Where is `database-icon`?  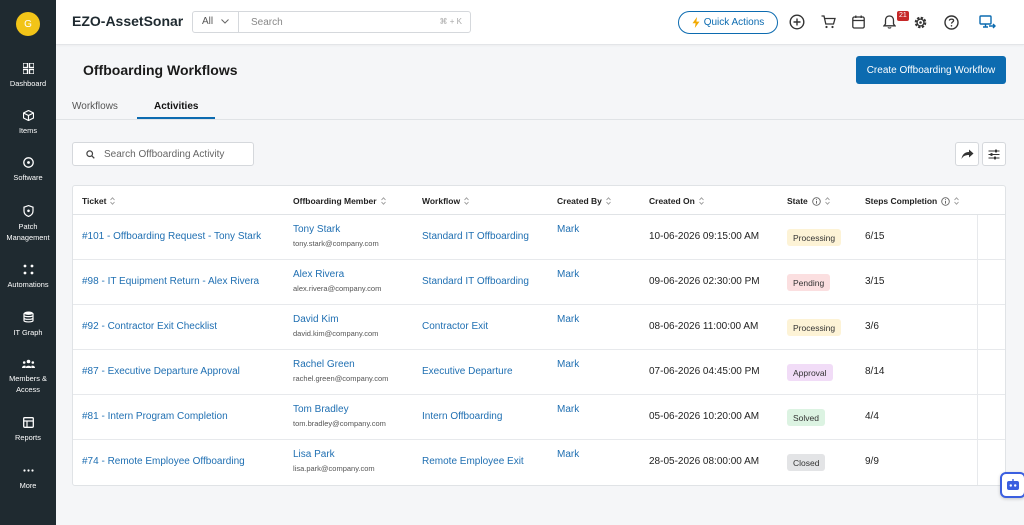 database-icon is located at coordinates (28, 317).